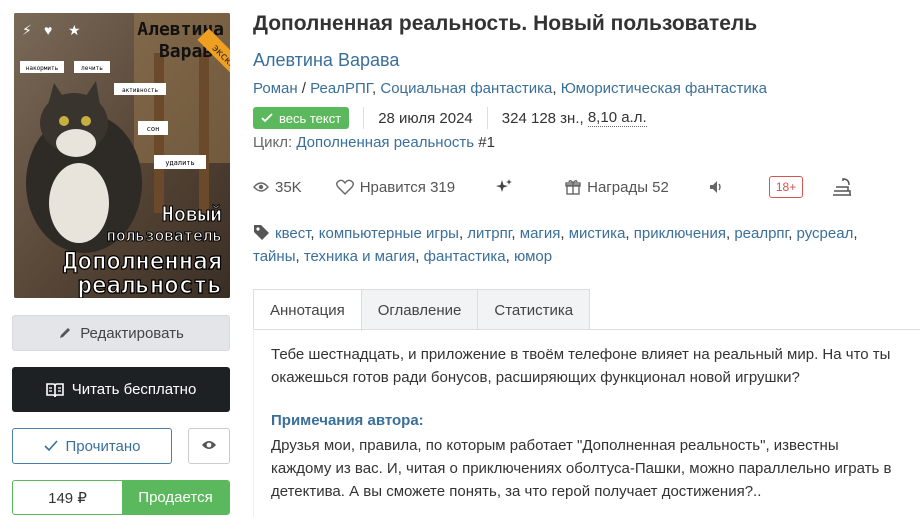 The image size is (920, 517). What do you see at coordinates (153, 129) in the screenshot?
I see `svg-text: сон` at bounding box center [153, 129].